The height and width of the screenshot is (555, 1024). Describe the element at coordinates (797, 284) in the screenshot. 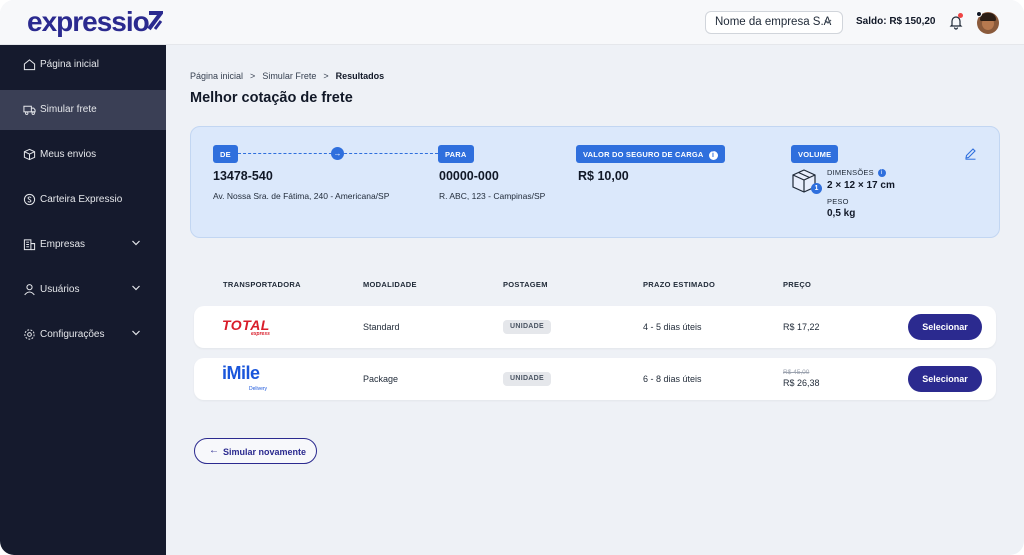

I see `column-header-price: PREÇO` at that location.